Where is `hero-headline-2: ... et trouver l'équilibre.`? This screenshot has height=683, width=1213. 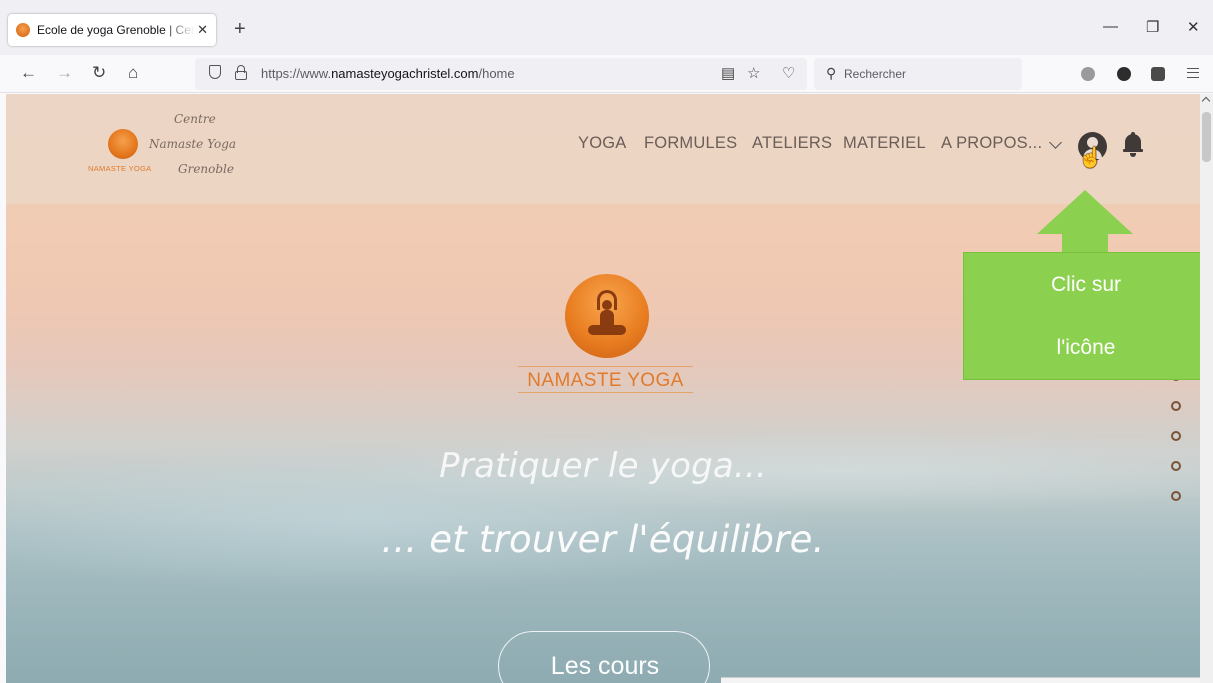
hero-headline-2: ... et trouver l'équilibre. is located at coordinates (603, 539).